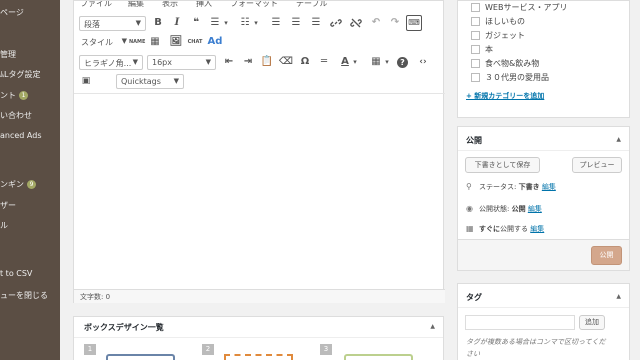 This screenshot has width=640, height=360. Describe the element at coordinates (276, 23) in the screenshot. I see `align-left-button: ☰` at that location.